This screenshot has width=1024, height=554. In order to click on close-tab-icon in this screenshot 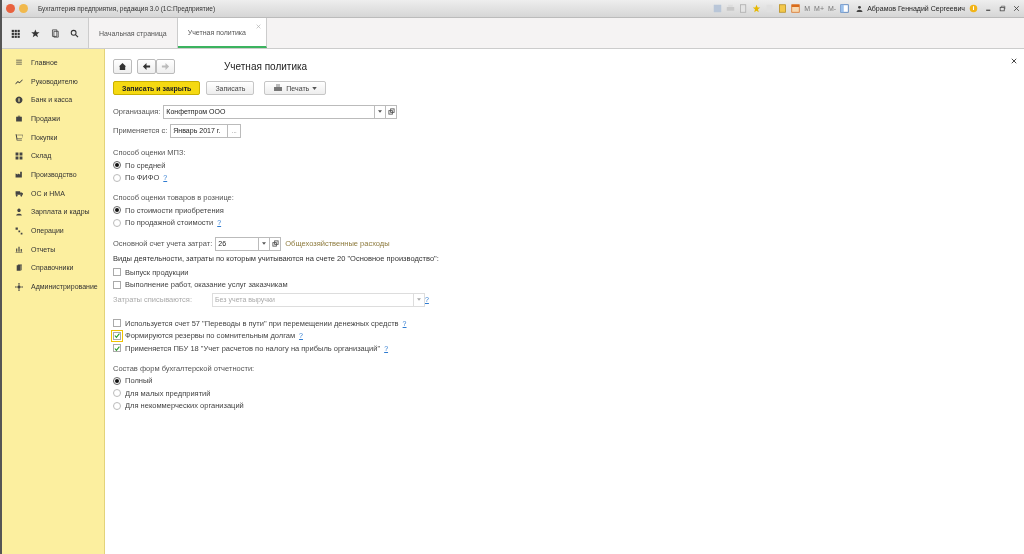, I will do `click(258, 26)`.